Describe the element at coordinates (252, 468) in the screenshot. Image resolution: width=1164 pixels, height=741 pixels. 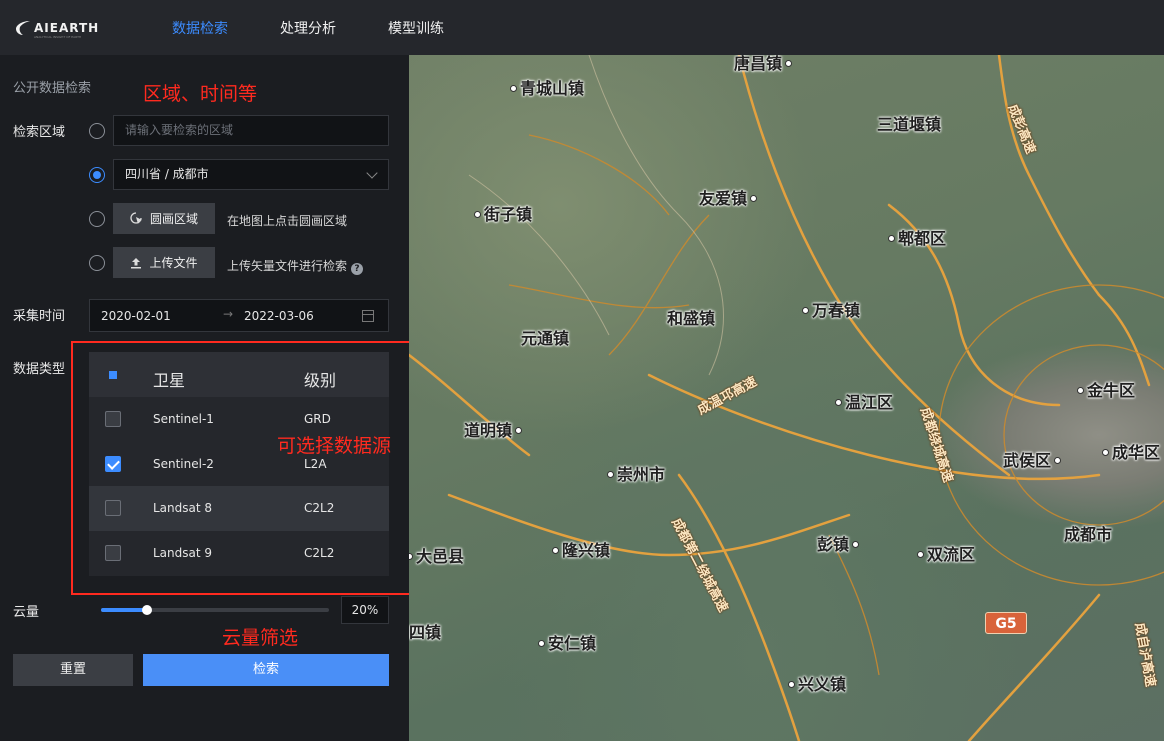
I see `annotation-box` at that location.